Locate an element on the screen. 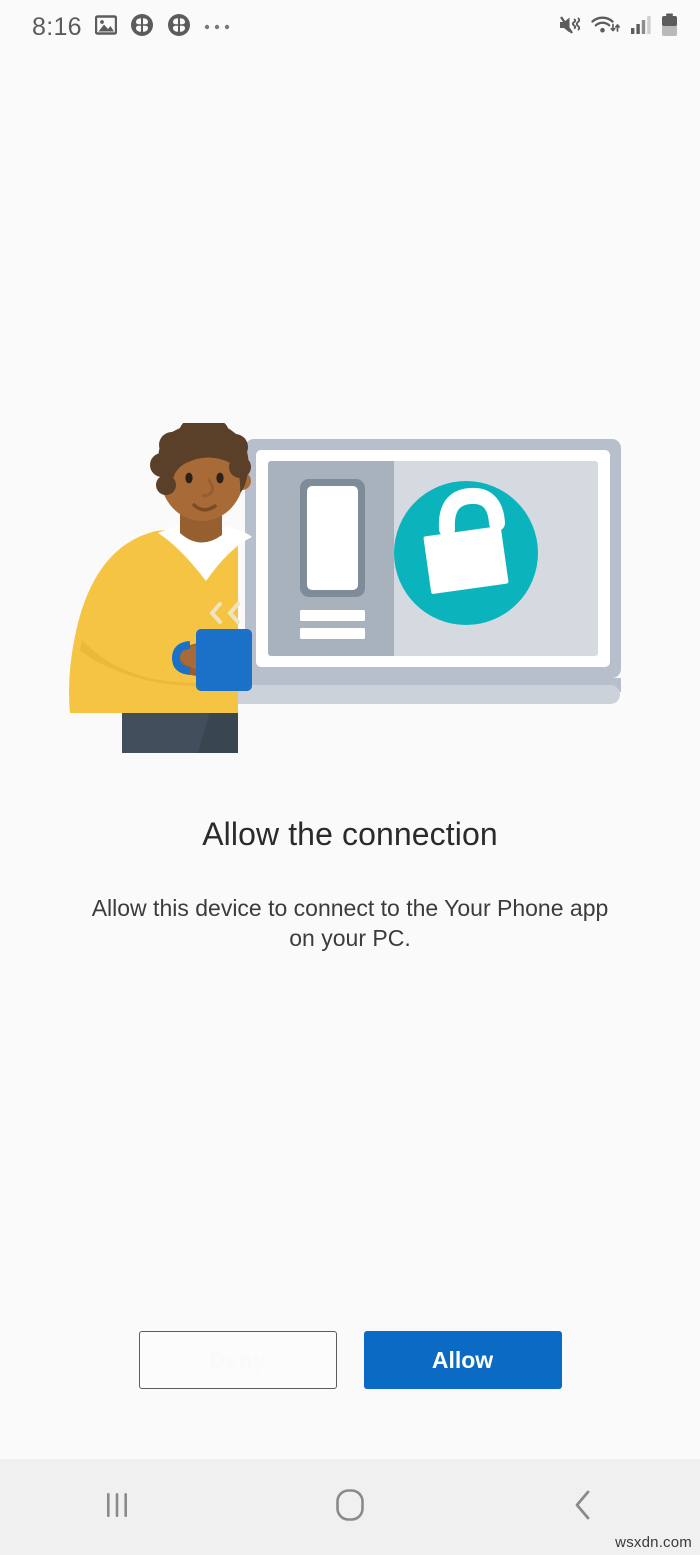  status-bar: 8:16 is located at coordinates (350, 27).